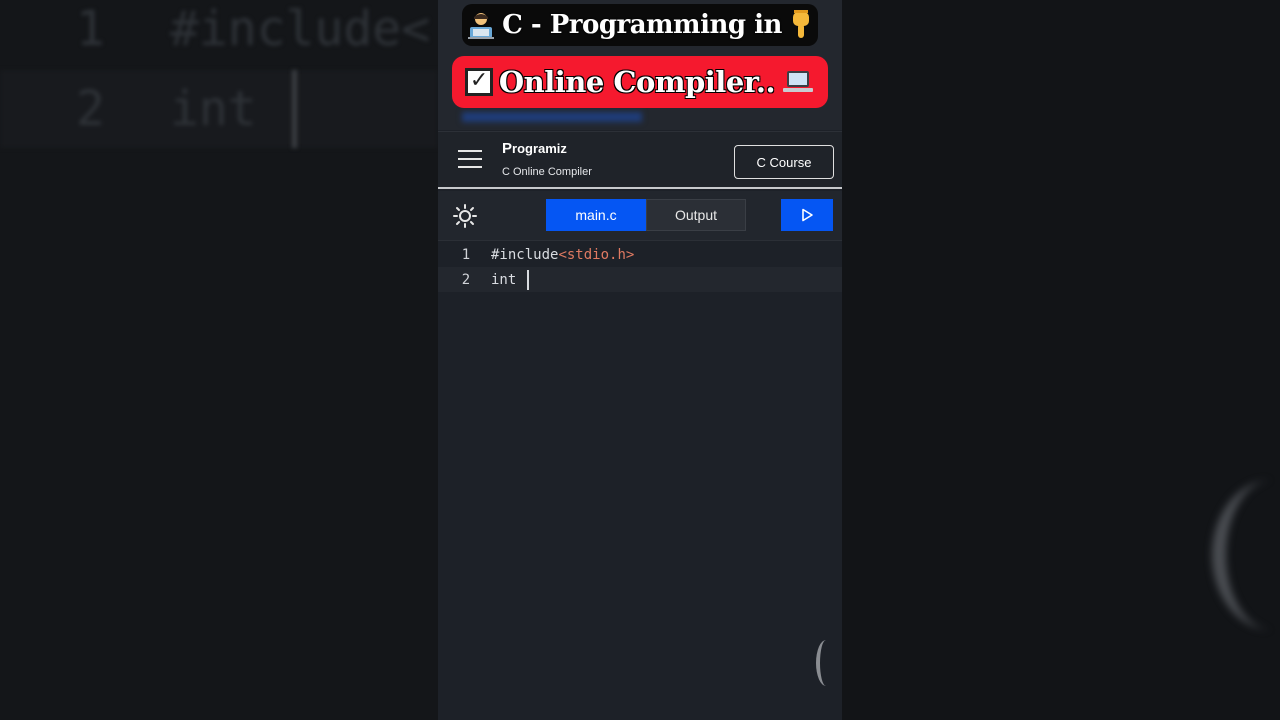 This screenshot has width=1280, height=720. What do you see at coordinates (826, 663) in the screenshot?
I see `loading-spinner-icon` at bounding box center [826, 663].